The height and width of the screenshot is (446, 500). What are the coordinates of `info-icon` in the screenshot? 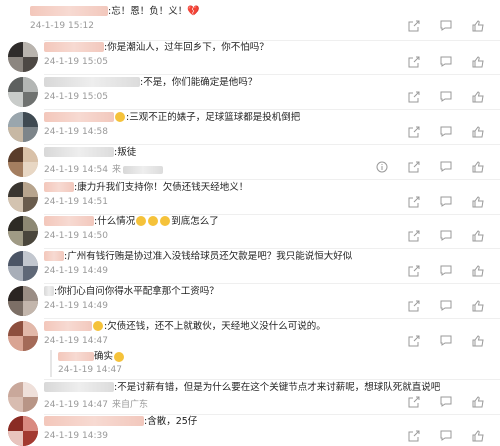 It's located at (382, 167).